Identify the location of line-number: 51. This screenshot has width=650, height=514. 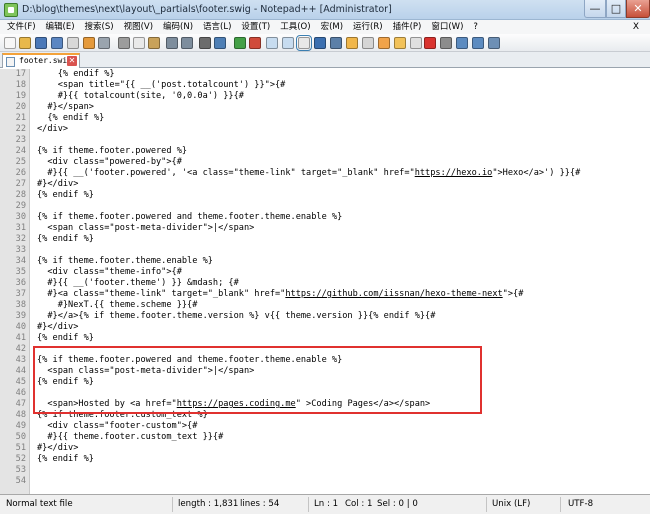
(20, 448).